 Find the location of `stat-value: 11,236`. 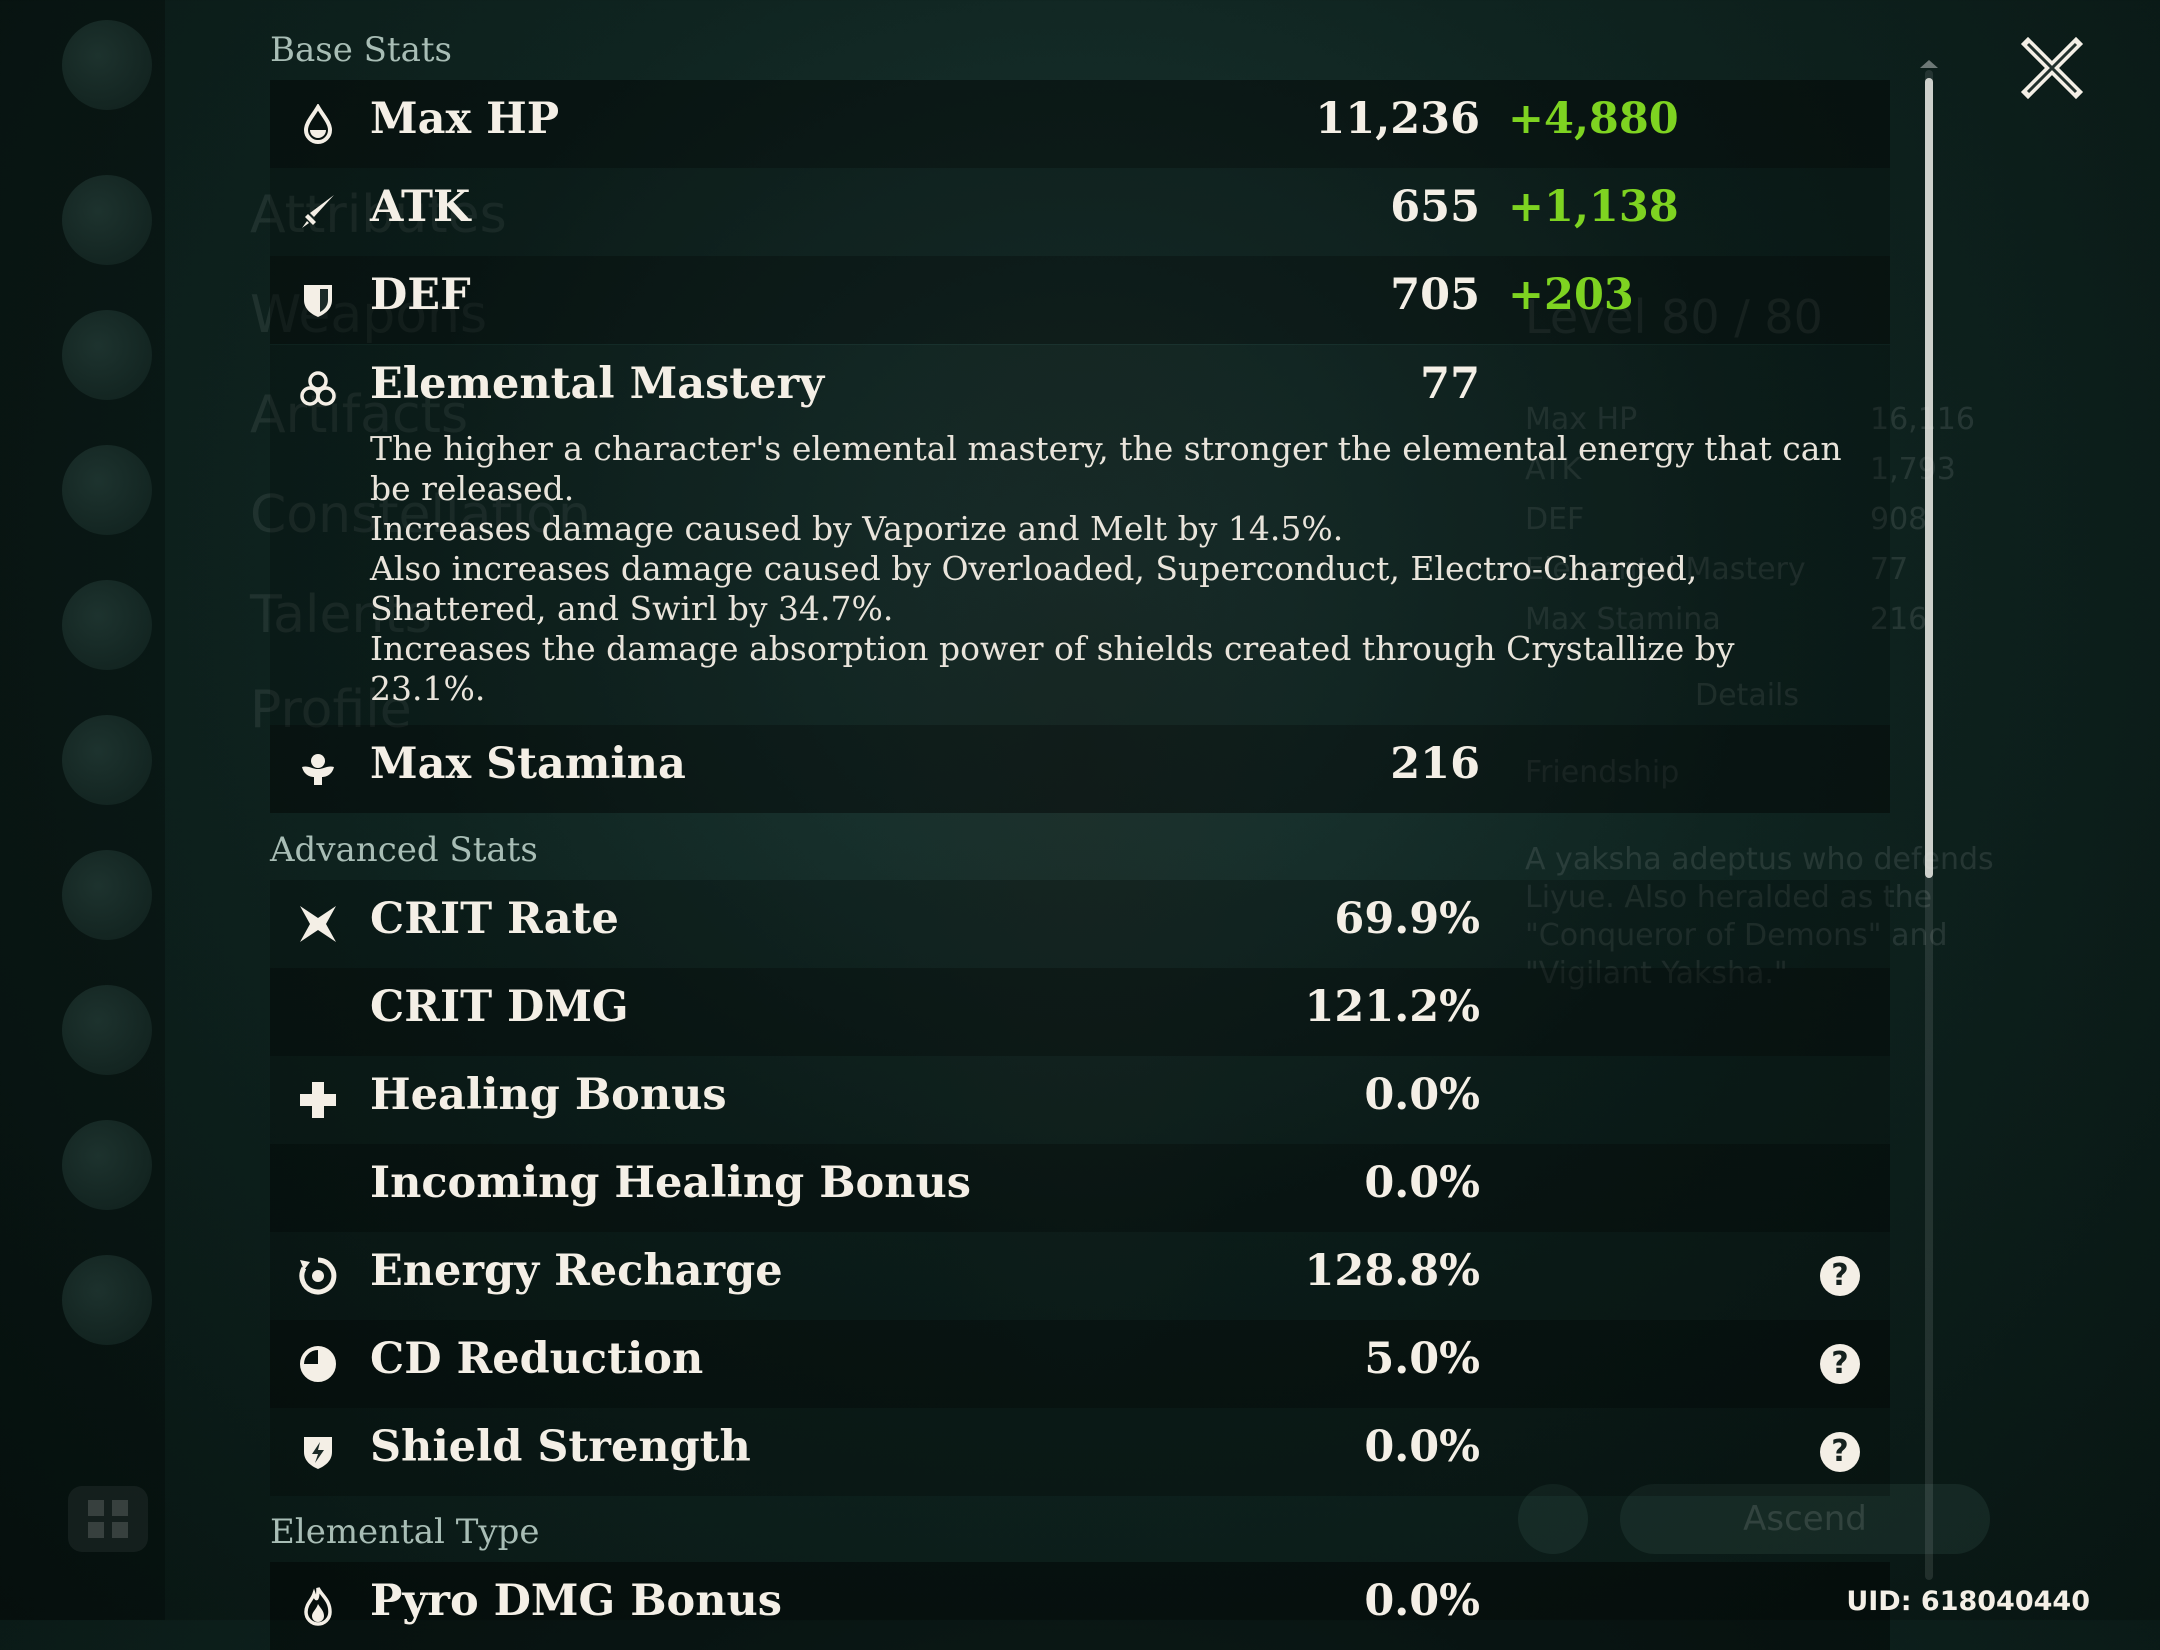

stat-value: 11,236 is located at coordinates (1397, 119).